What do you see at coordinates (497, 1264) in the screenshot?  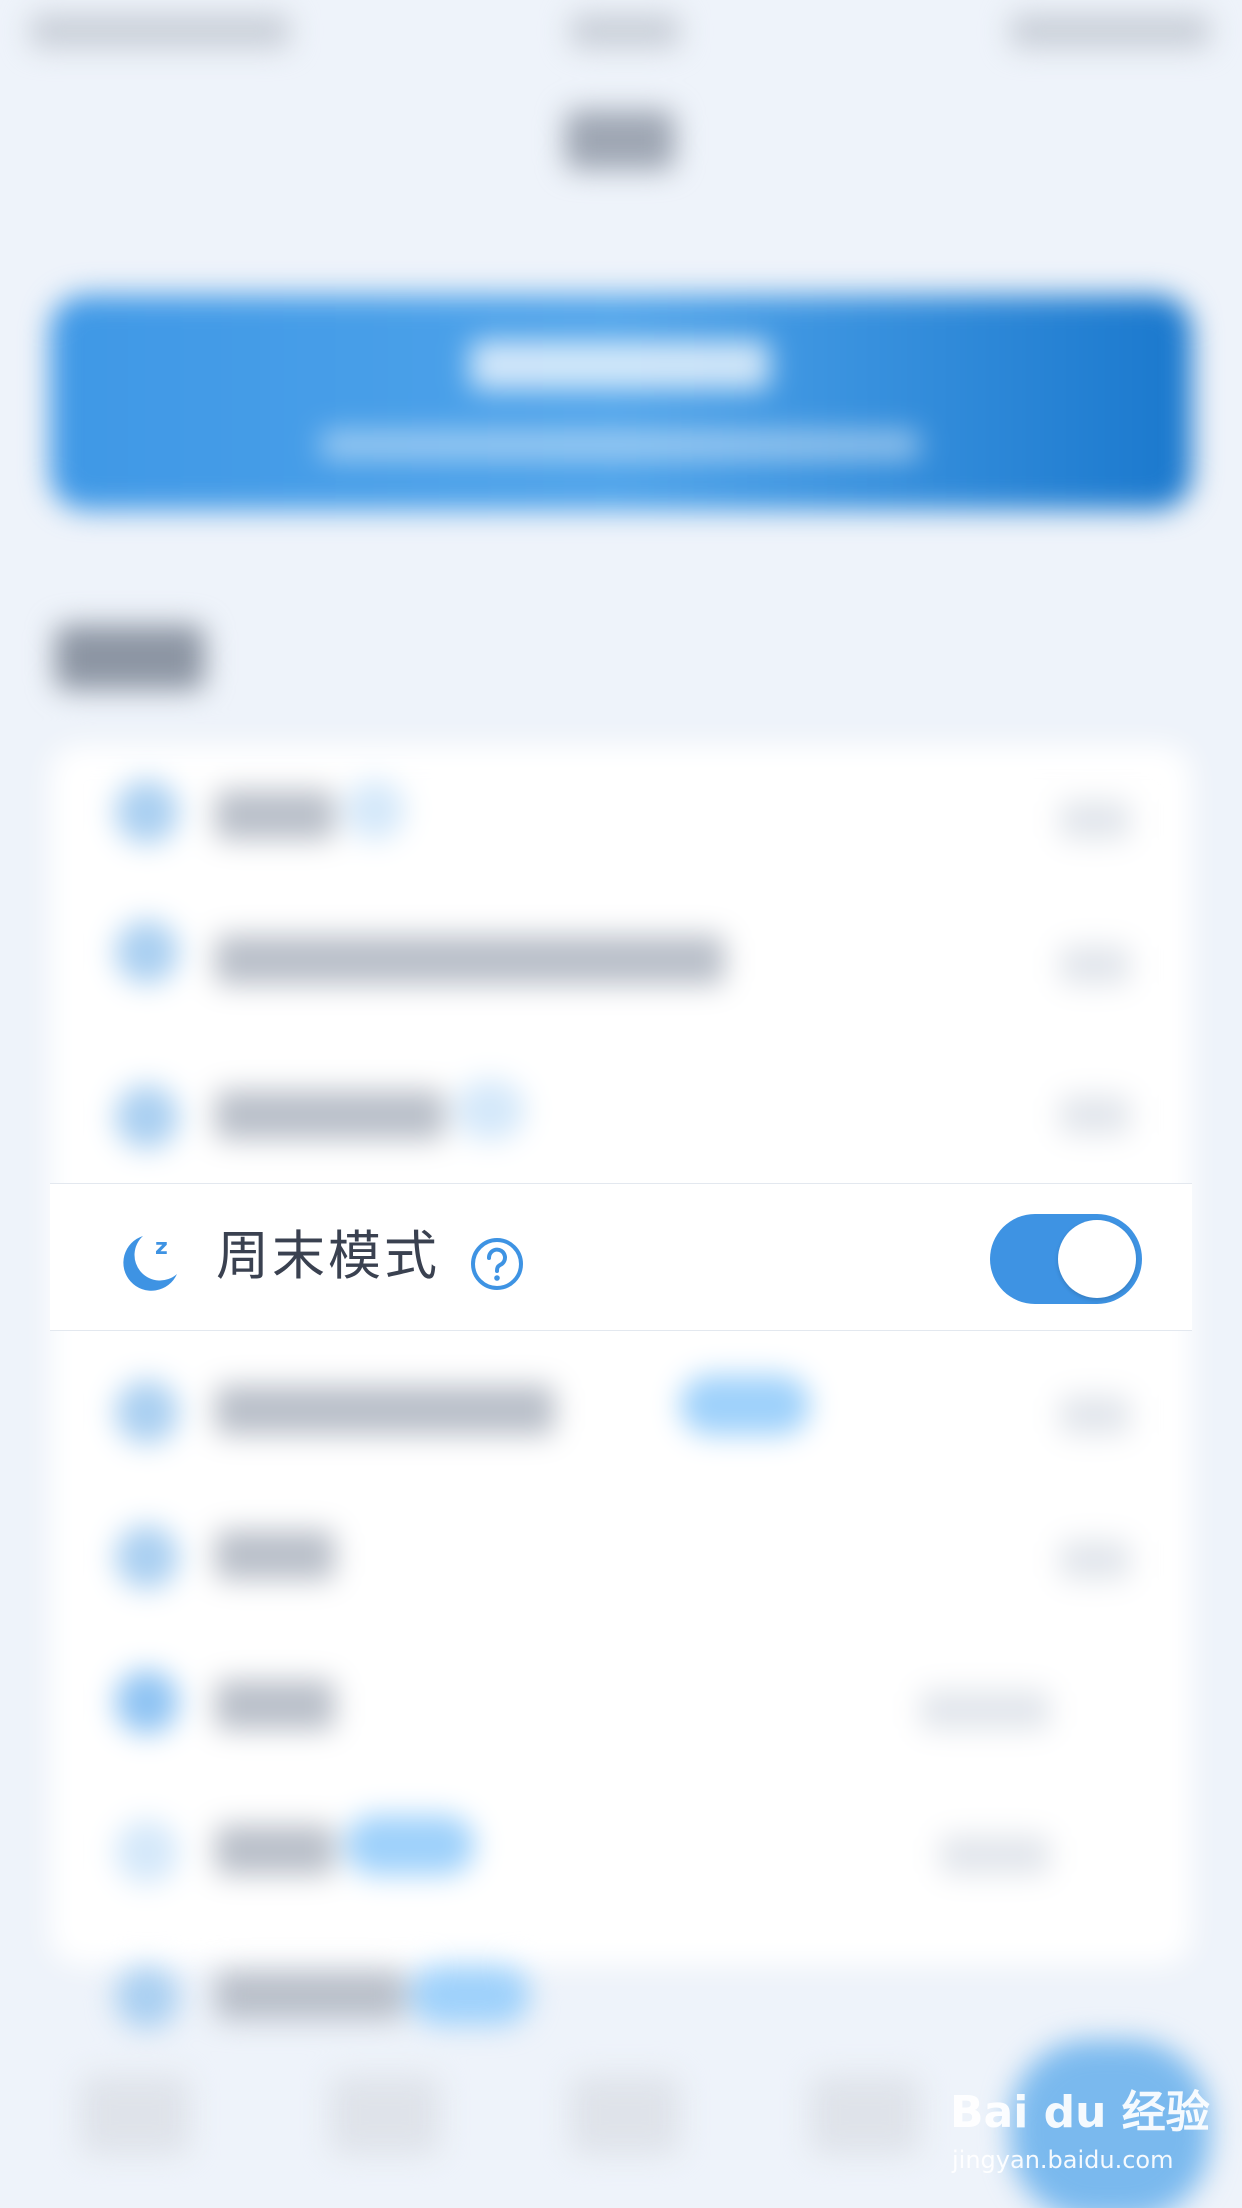 I see `question-circle-icon` at bounding box center [497, 1264].